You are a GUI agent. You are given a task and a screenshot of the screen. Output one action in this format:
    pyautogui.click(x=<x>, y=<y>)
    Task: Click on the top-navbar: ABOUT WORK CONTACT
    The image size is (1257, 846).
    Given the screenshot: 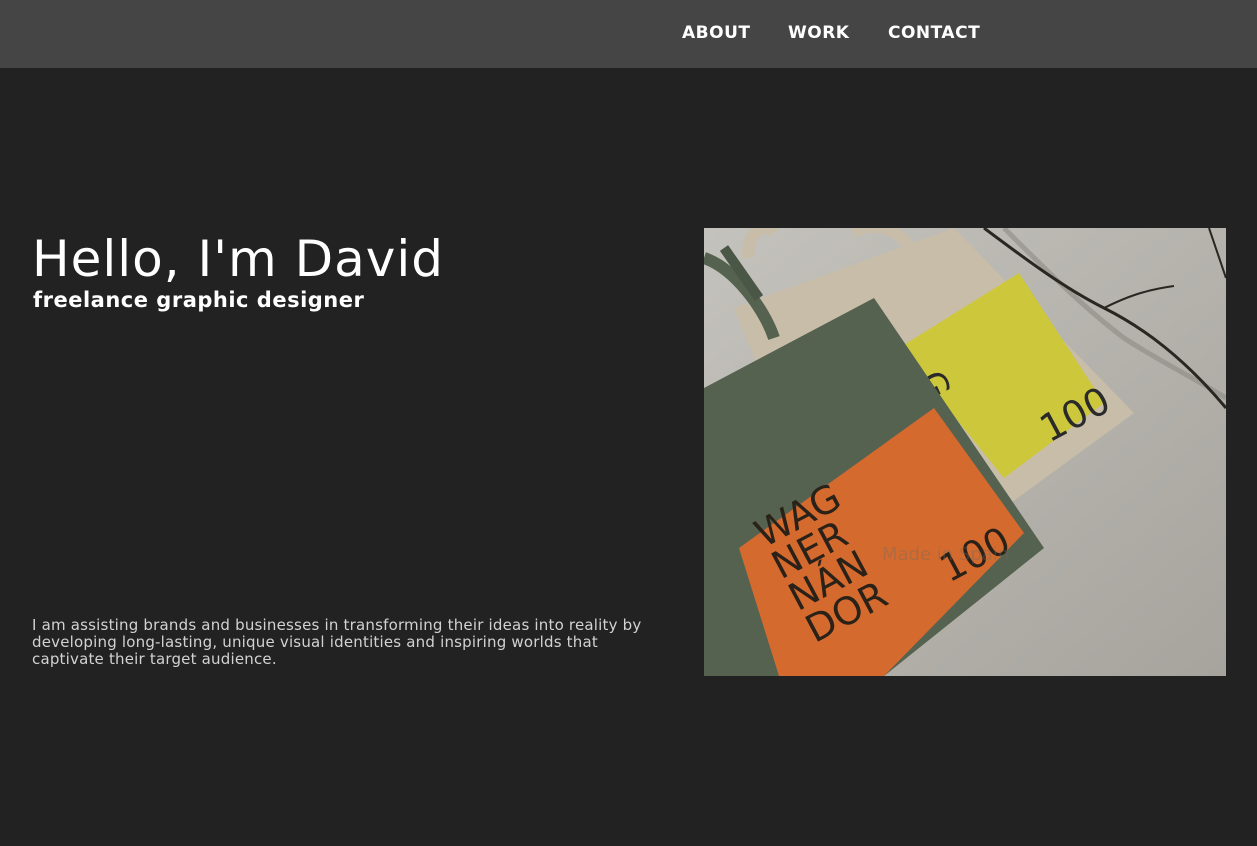 What is the action you would take?
    pyautogui.click(x=628, y=34)
    